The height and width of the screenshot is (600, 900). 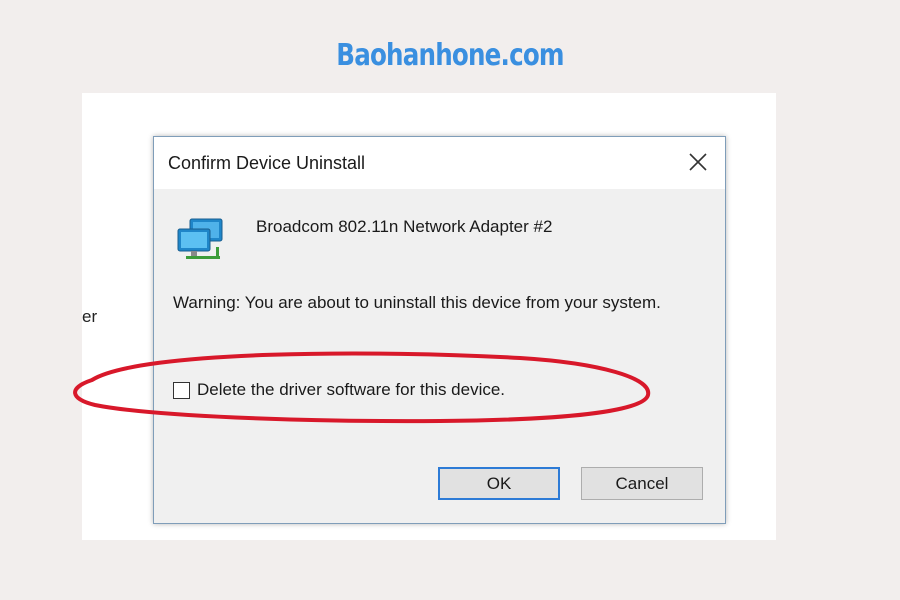 I want to click on checkbox-box, so click(x=181, y=390).